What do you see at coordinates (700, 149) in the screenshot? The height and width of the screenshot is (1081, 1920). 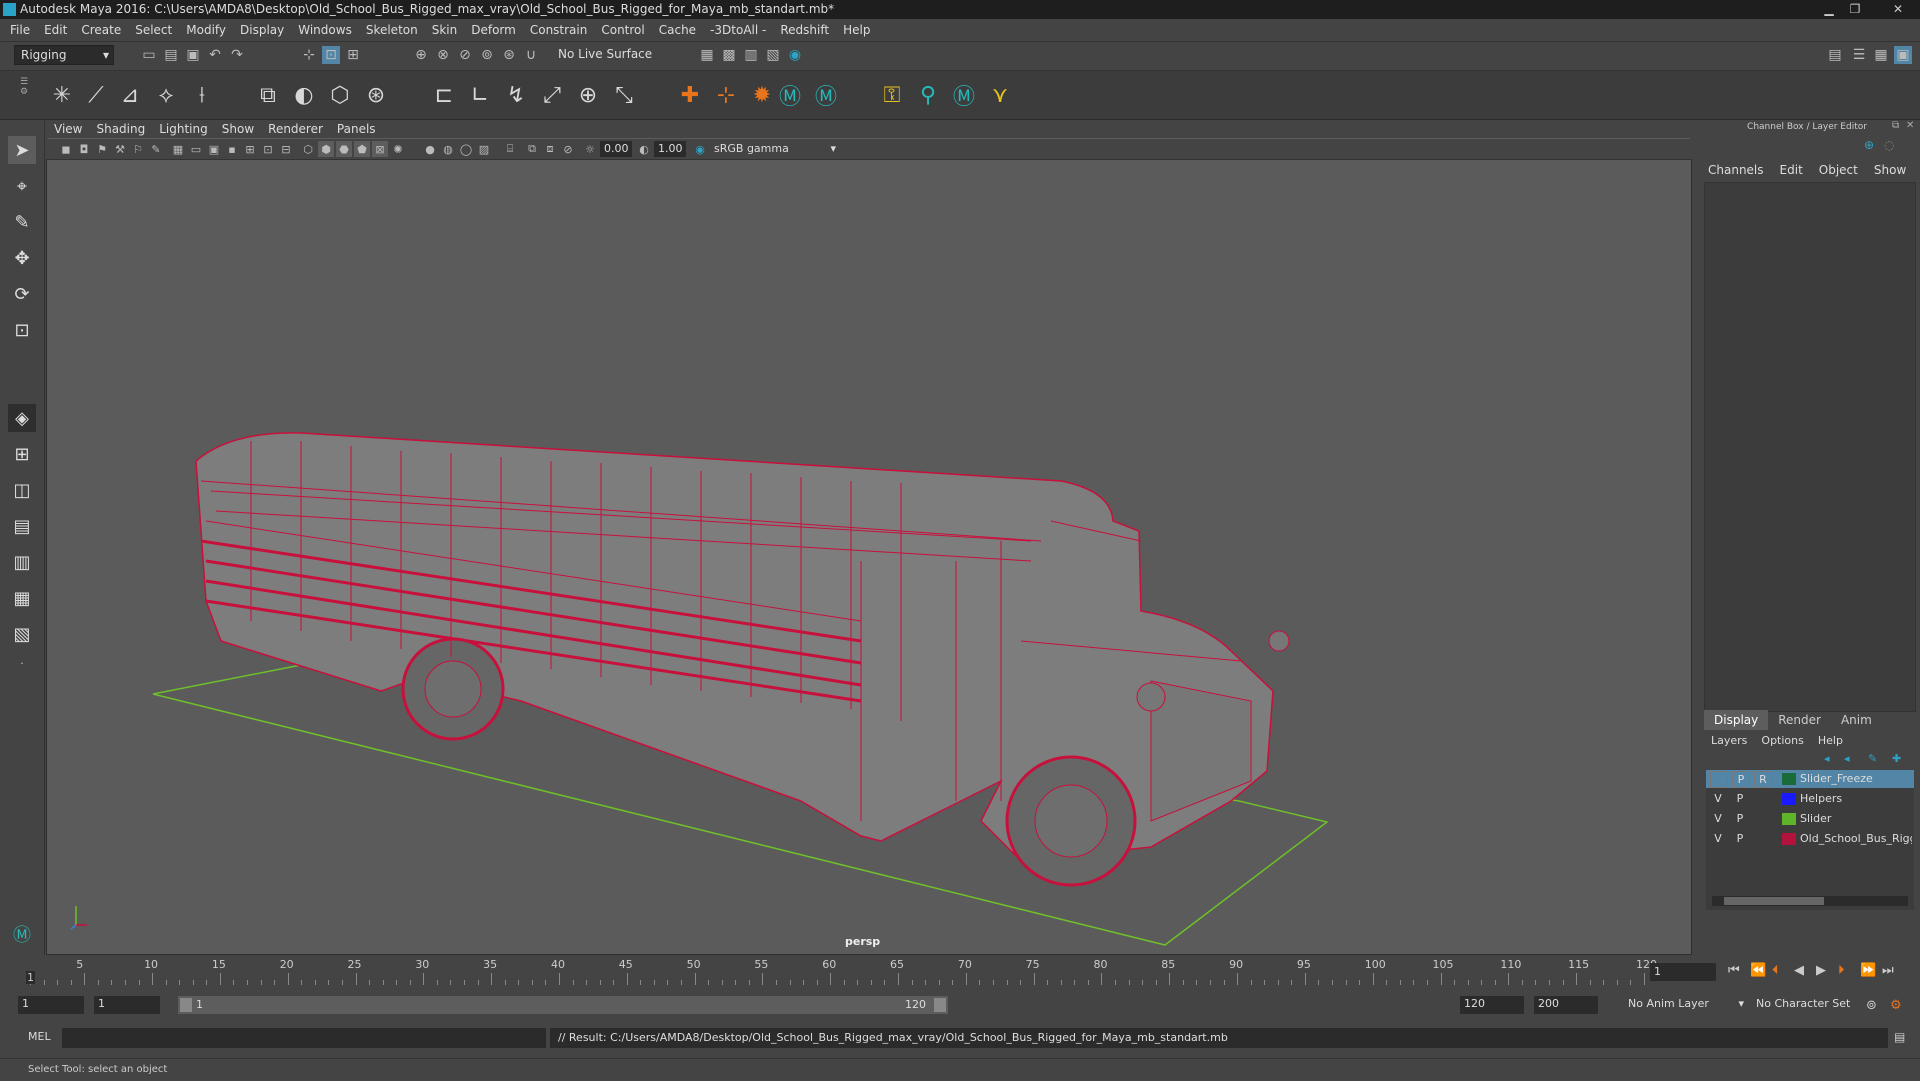 I see `color-management-icon: ◉` at bounding box center [700, 149].